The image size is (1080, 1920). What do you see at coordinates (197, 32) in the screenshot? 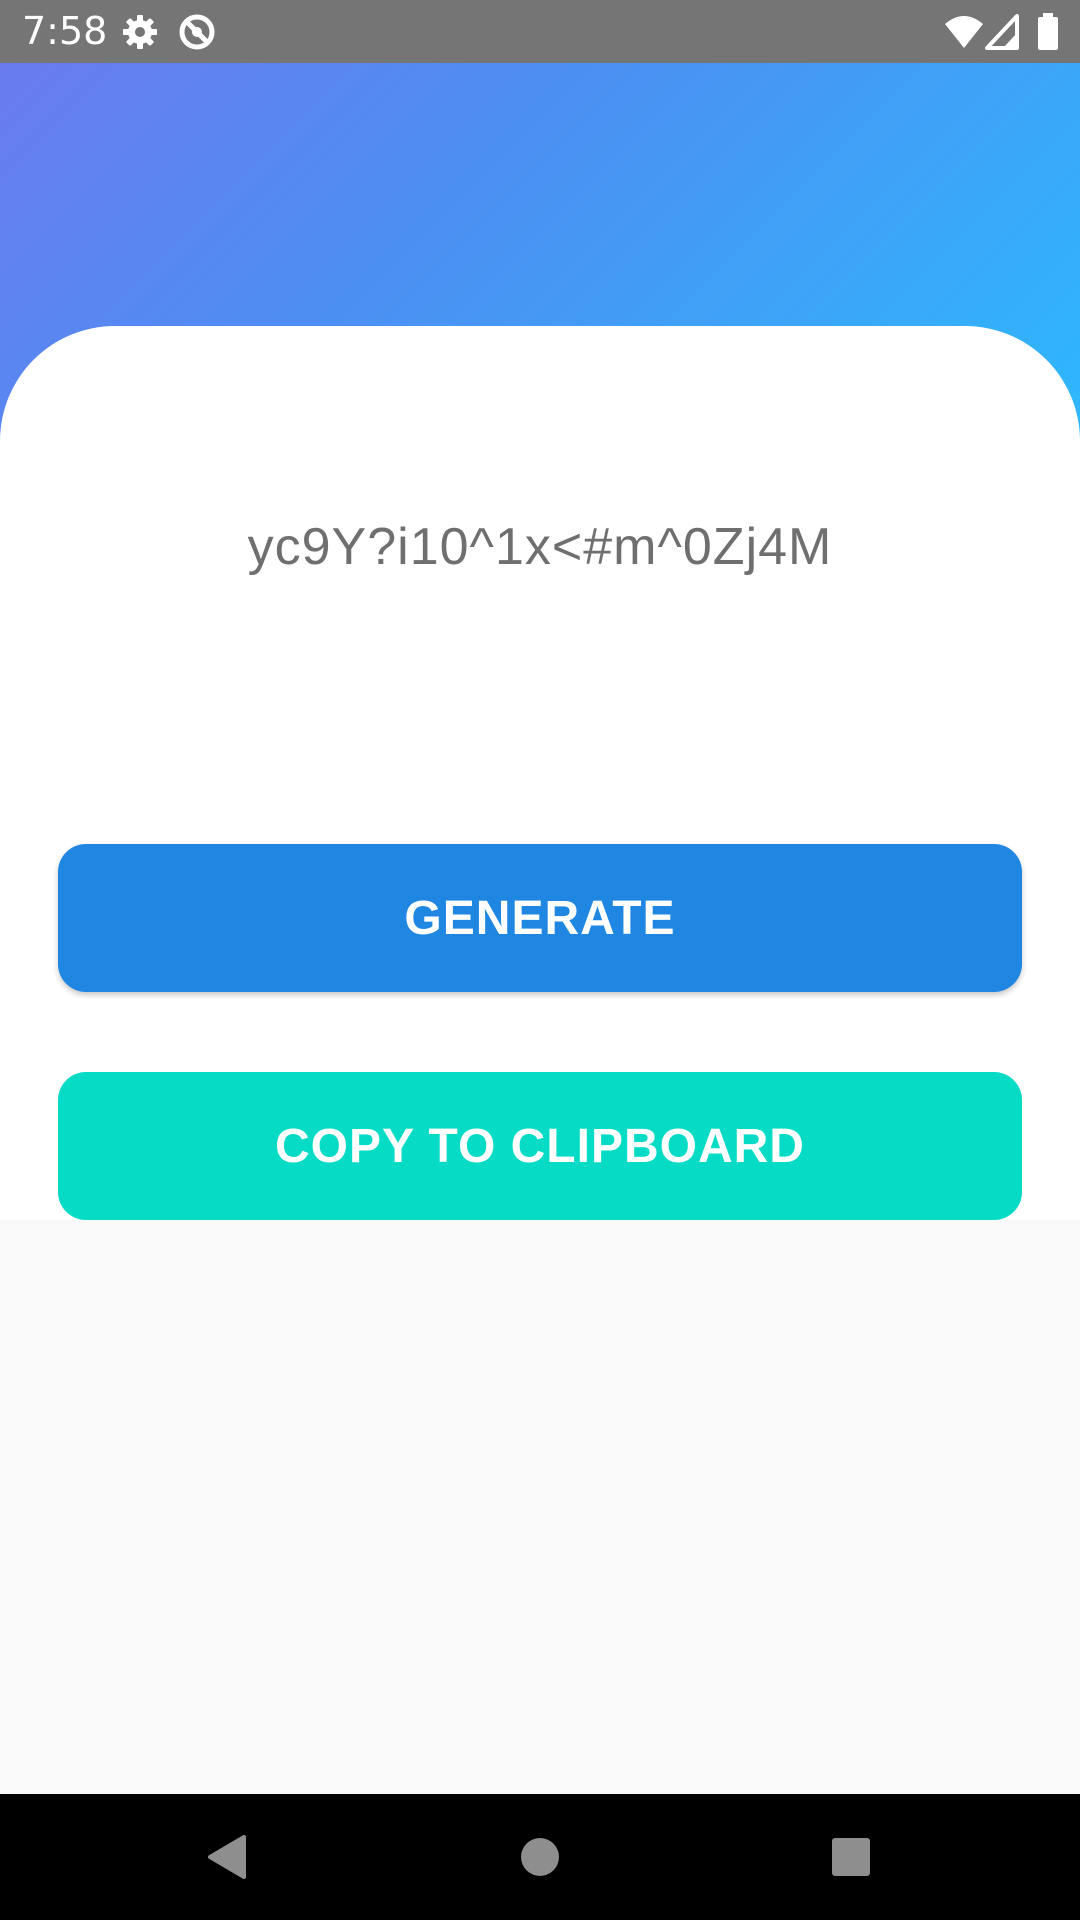
I see `sync-icon` at bounding box center [197, 32].